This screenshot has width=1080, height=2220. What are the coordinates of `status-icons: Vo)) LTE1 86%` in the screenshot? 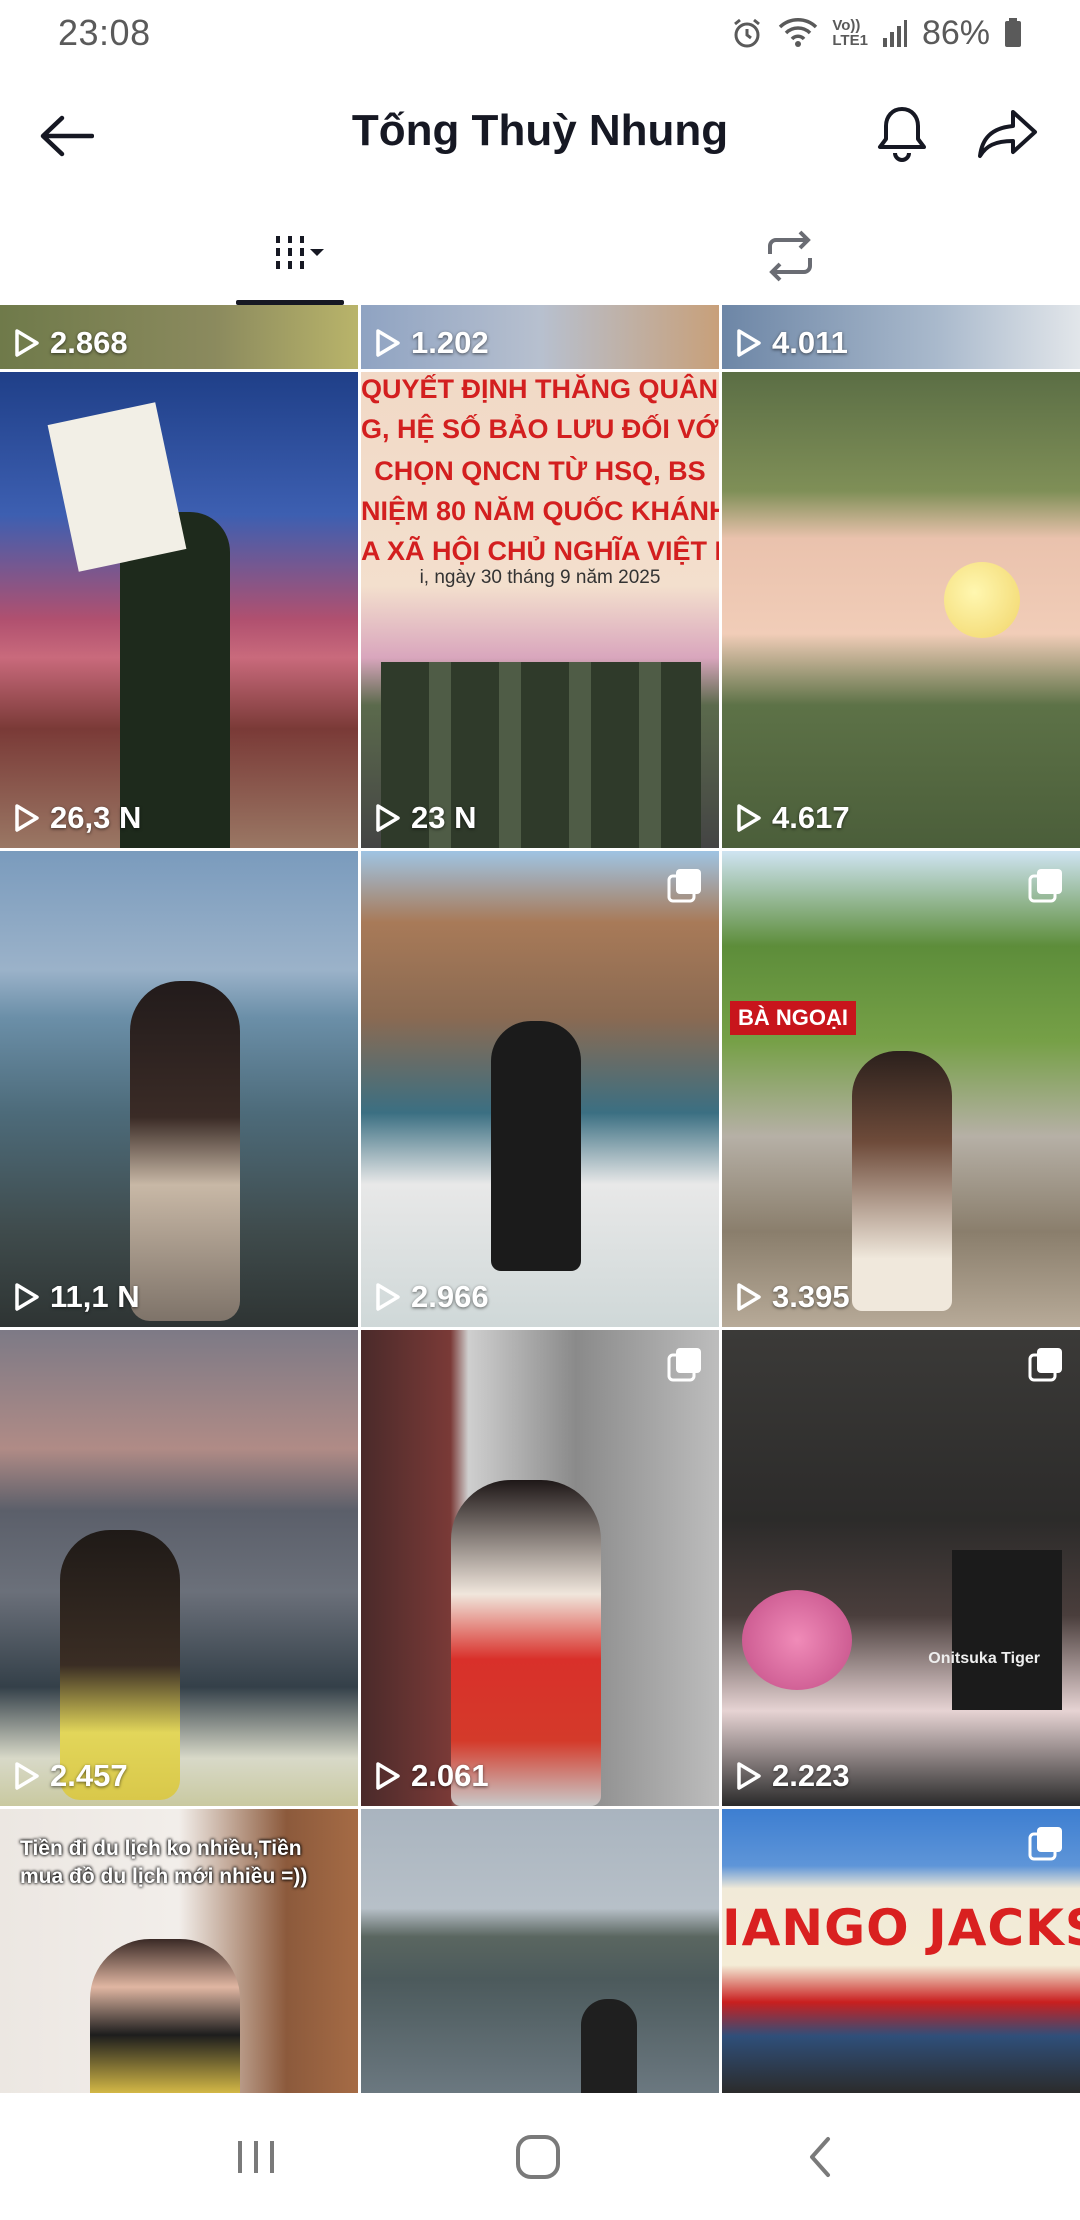 It's located at (876, 33).